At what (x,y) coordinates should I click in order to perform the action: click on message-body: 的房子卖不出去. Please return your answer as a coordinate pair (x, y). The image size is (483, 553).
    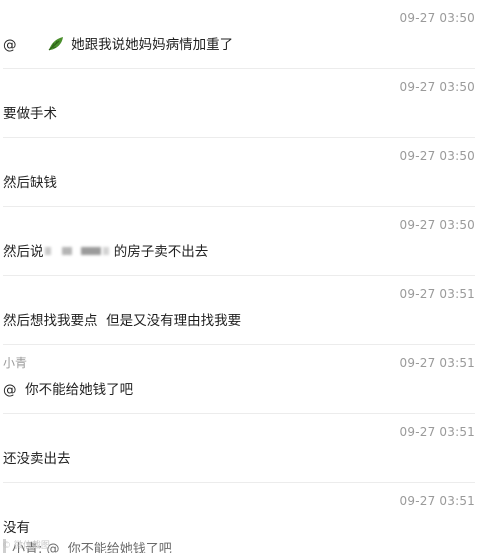
    Looking at the image, I should click on (161, 252).